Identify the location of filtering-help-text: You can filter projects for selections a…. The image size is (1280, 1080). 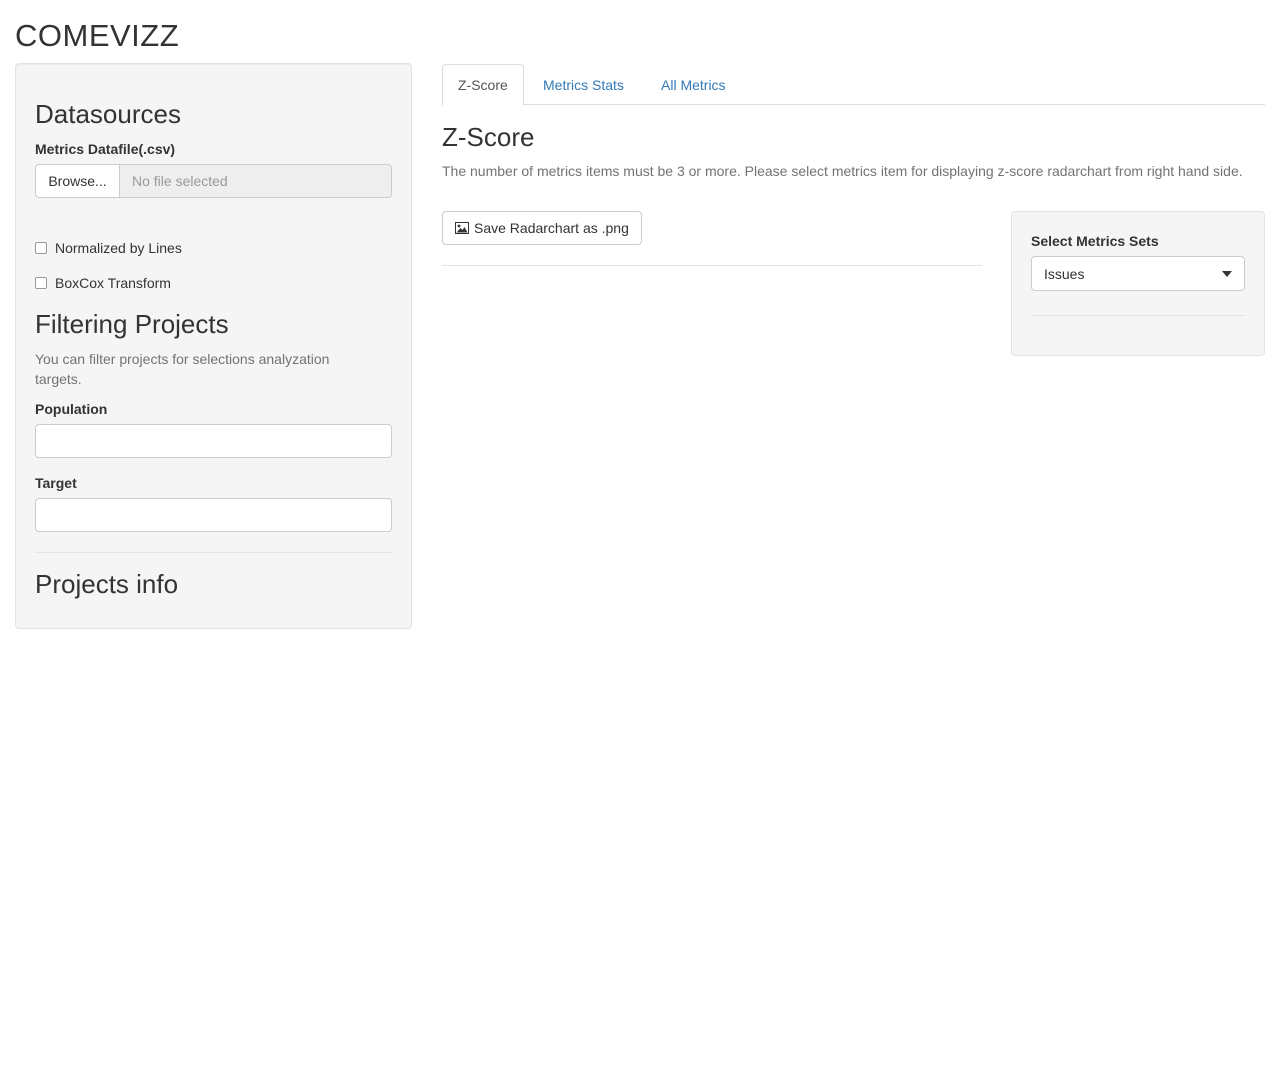
(182, 369).